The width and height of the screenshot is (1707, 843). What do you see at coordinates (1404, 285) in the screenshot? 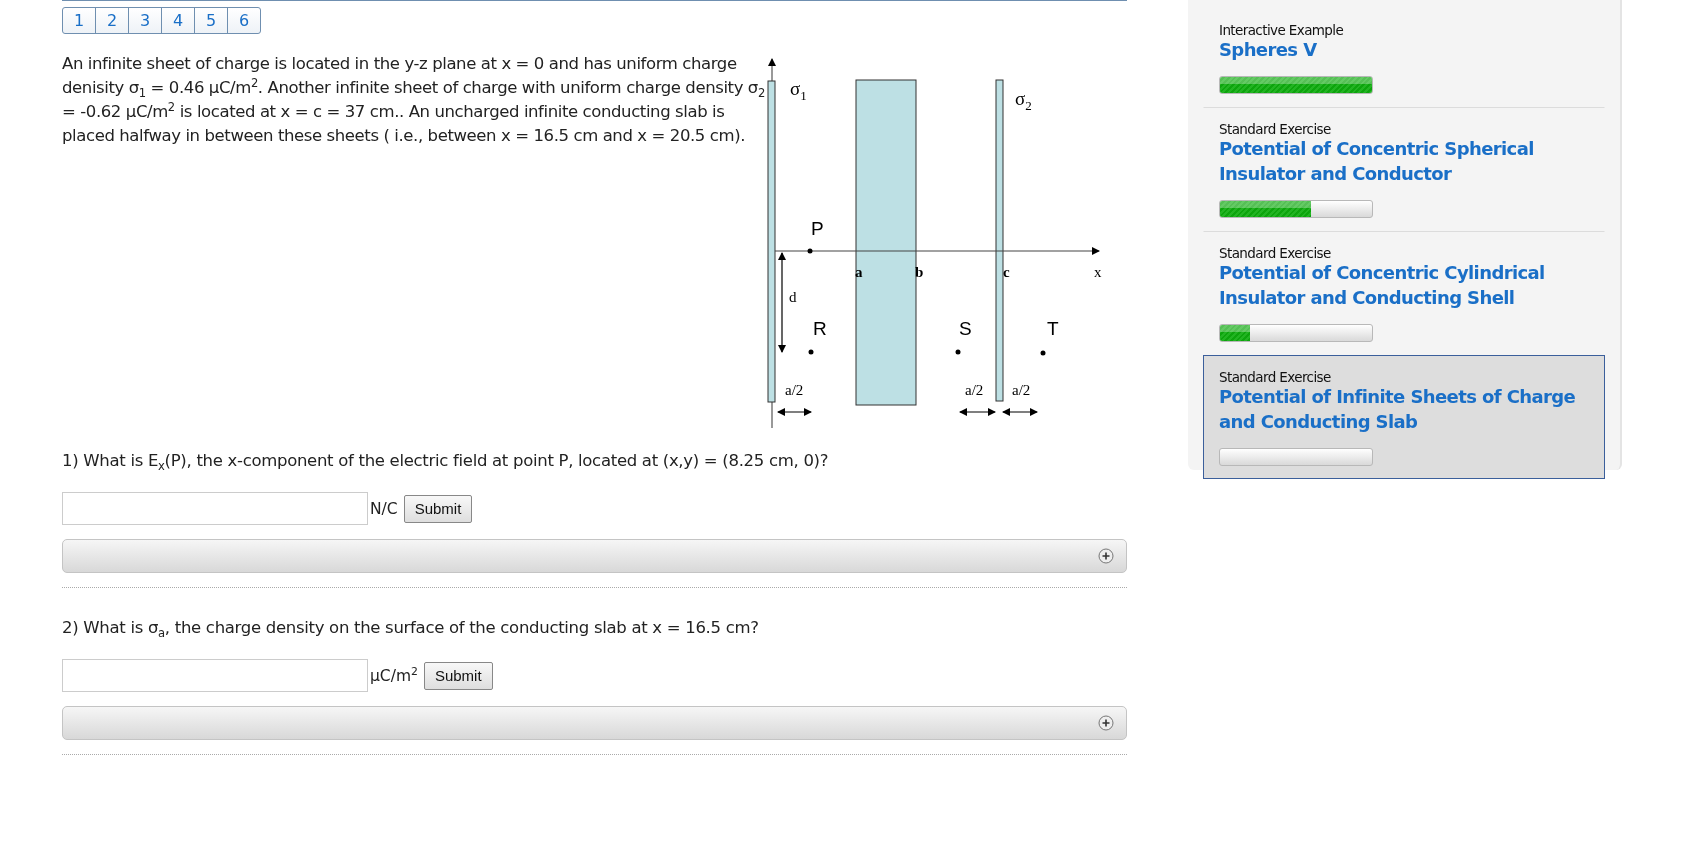
I see `exercise-link: Potential of Concentric Cylindrical Insulator and Conducting Shell` at bounding box center [1404, 285].